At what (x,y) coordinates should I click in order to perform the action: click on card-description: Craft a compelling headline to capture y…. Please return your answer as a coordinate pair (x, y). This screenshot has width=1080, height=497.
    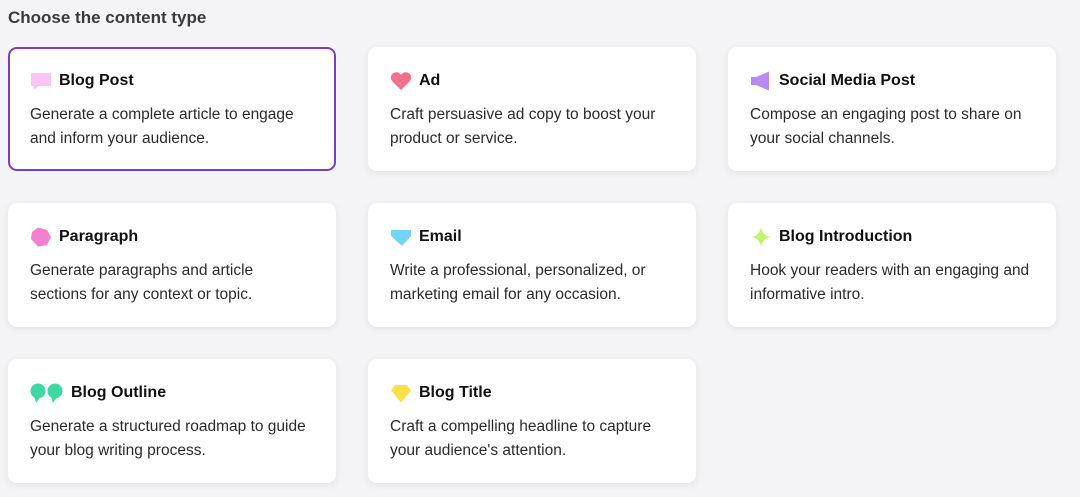
    Looking at the image, I should click on (521, 438).